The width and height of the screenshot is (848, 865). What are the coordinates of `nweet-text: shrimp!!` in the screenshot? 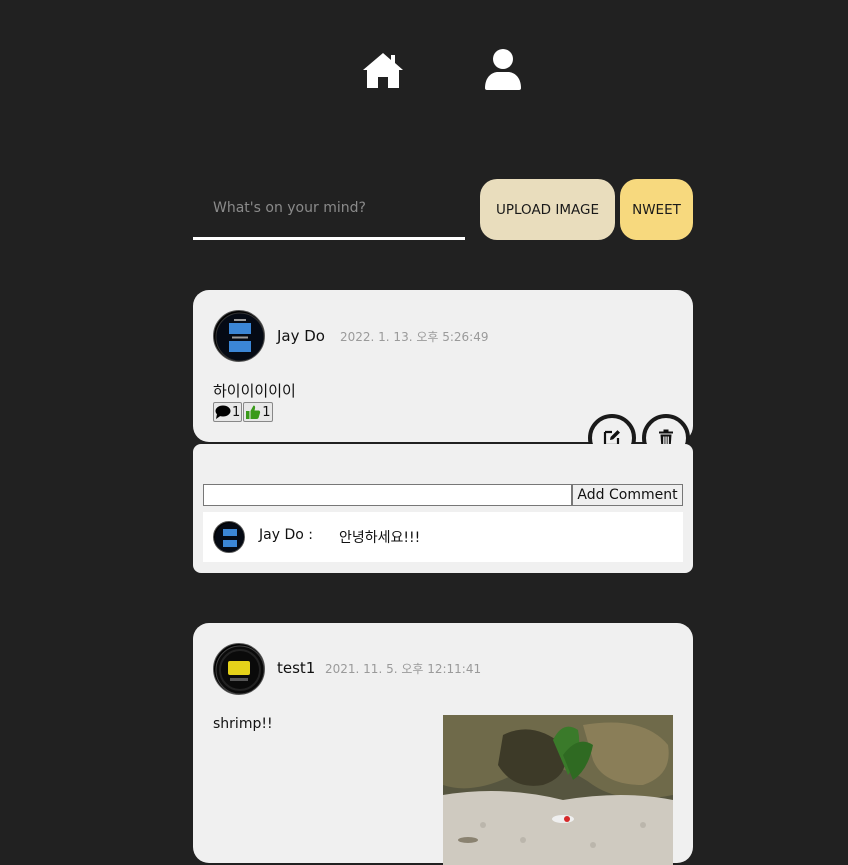 It's located at (243, 724).